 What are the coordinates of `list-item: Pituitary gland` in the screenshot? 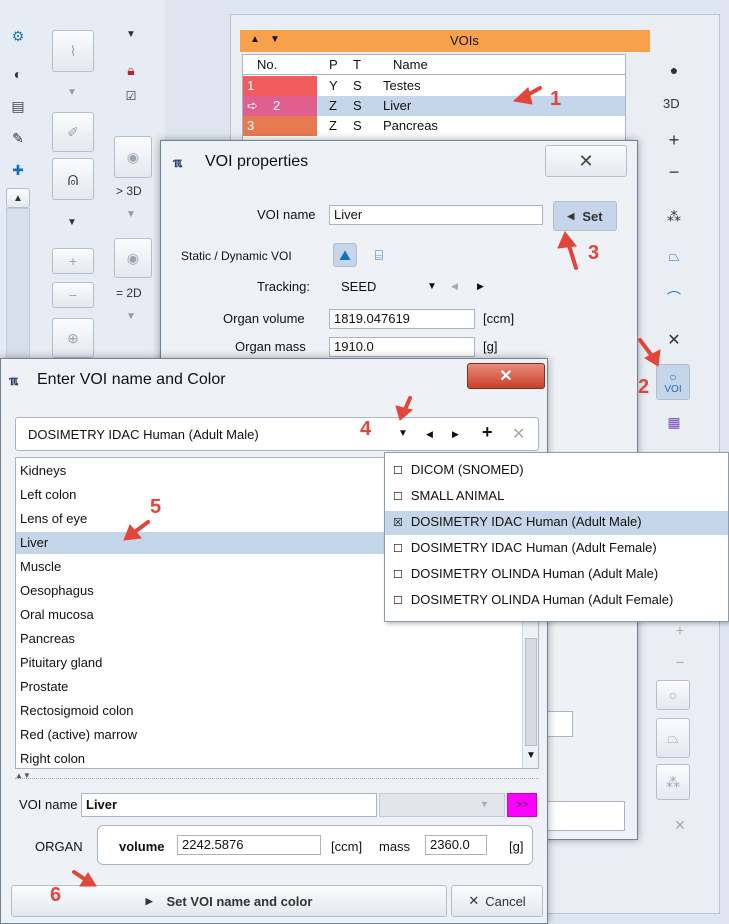 It's located at (277, 663).